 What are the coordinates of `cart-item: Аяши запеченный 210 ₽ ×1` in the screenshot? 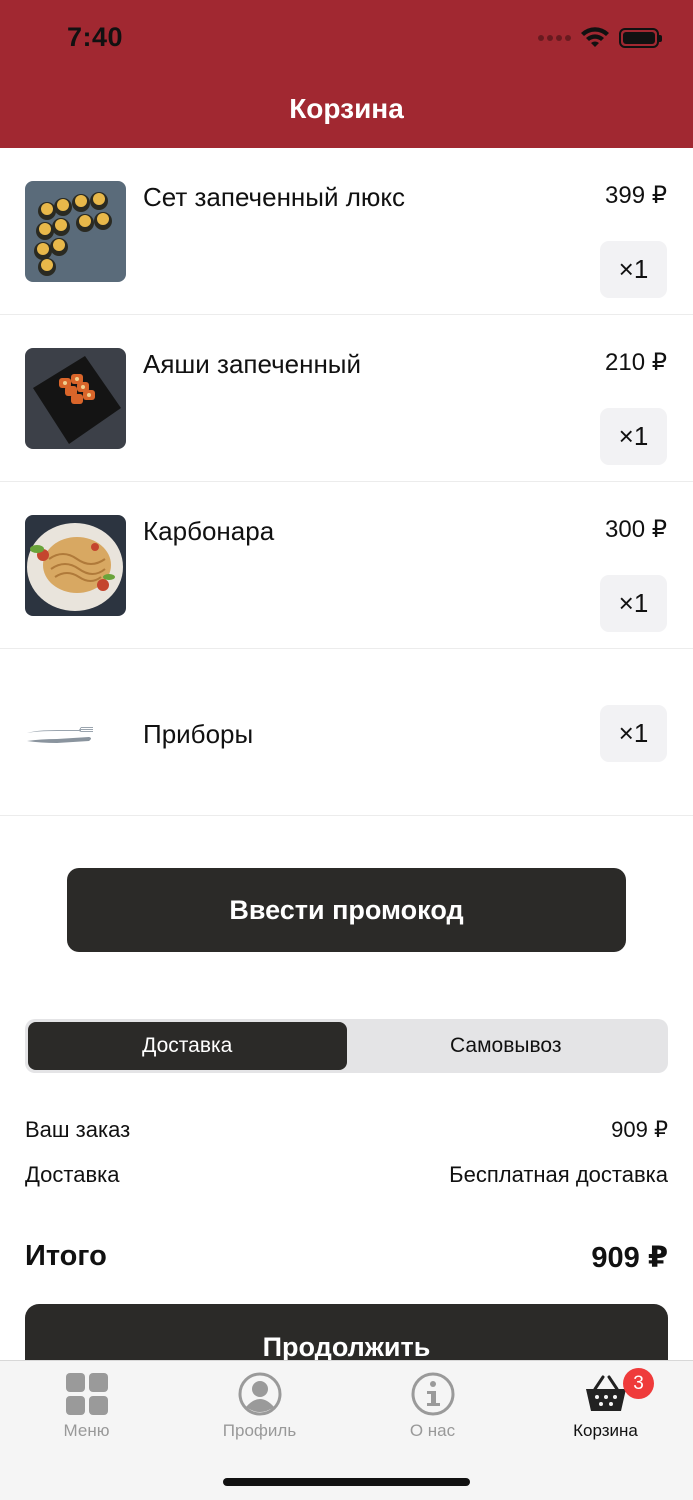 It's located at (346, 398).